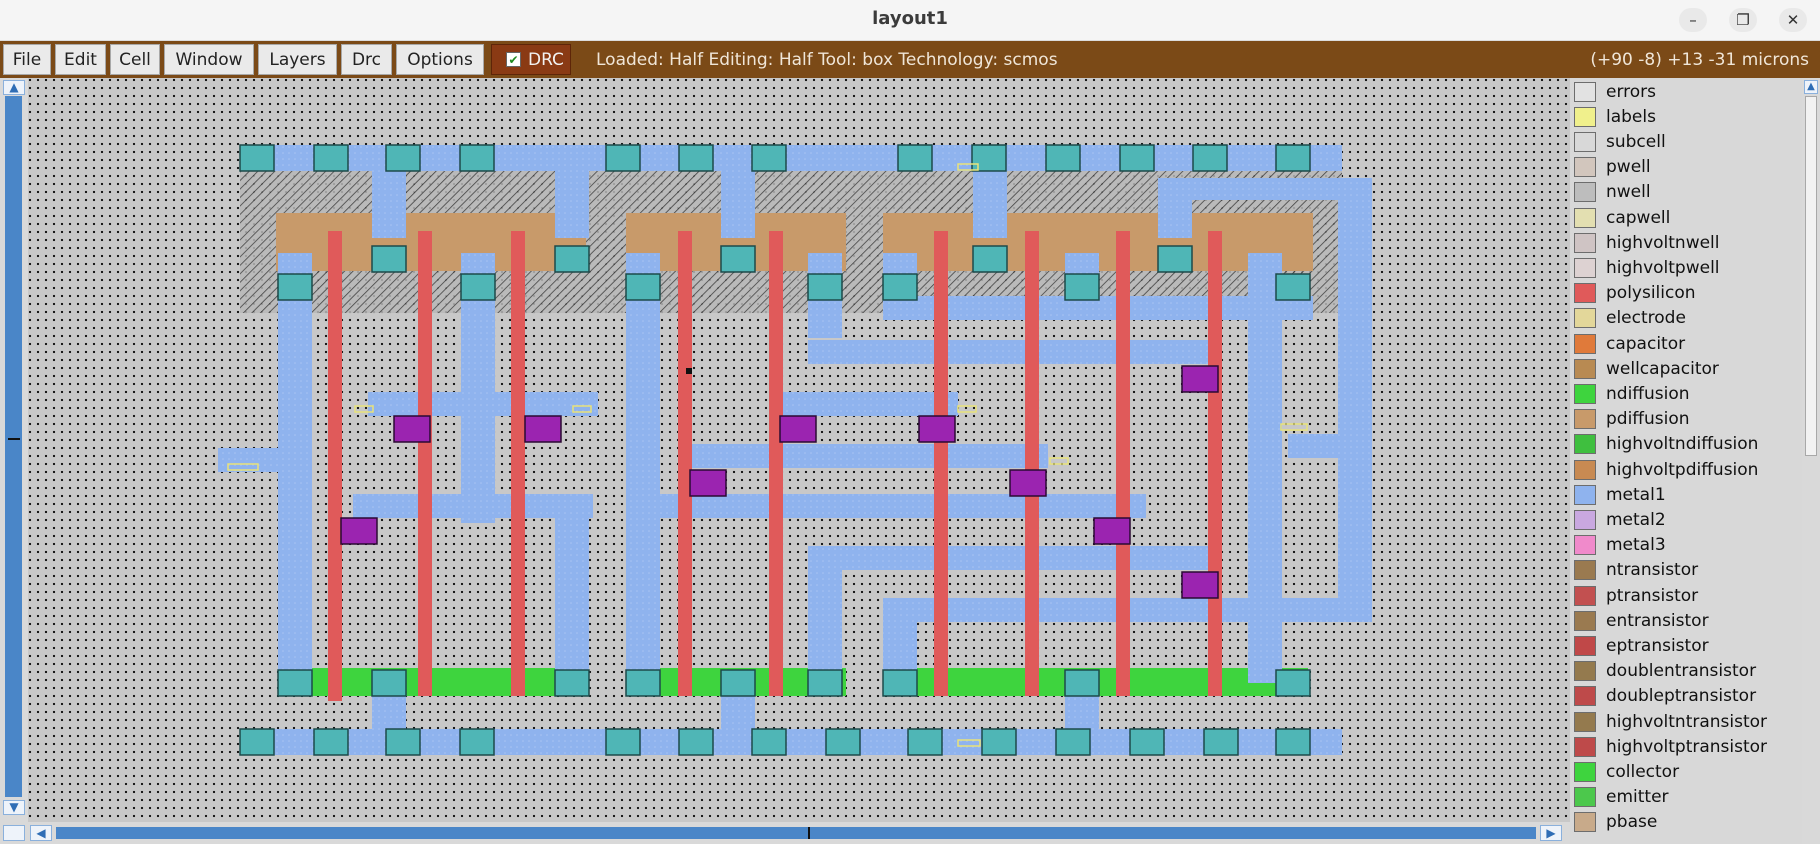 Image resolution: width=1820 pixels, height=844 pixels. What do you see at coordinates (14, 833) in the screenshot?
I see `zoom-box-icon` at bounding box center [14, 833].